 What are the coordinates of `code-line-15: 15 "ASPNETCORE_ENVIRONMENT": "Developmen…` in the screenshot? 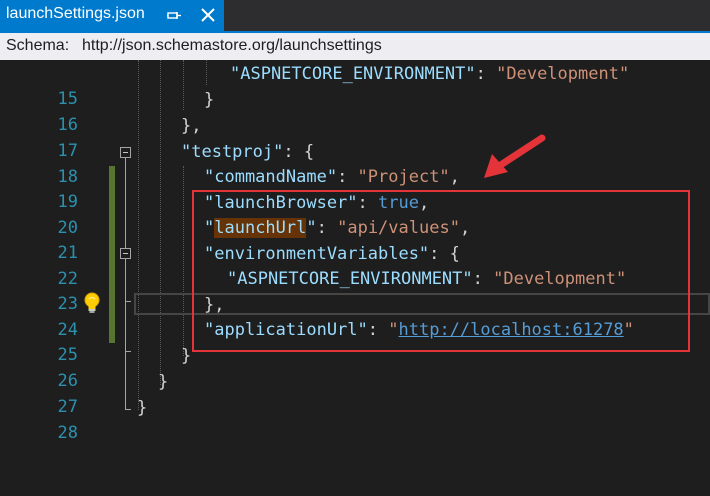 It's located at (355, 85).